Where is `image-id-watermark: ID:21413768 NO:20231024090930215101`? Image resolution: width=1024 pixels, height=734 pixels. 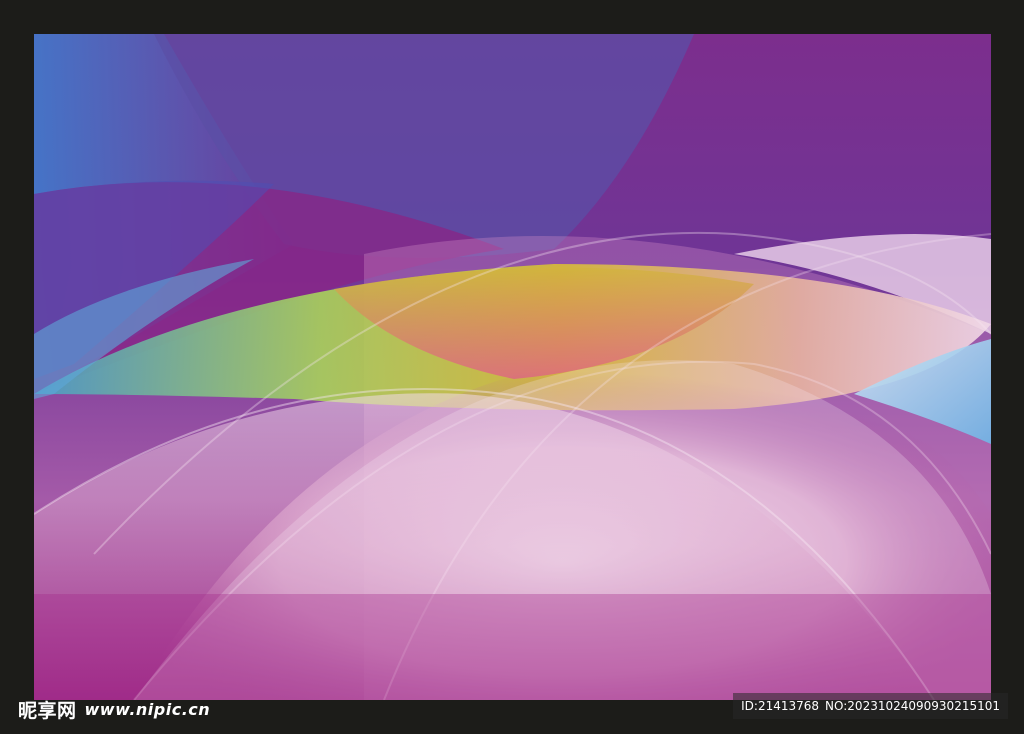
image-id-watermark: ID:21413768 NO:20231024090930215101 is located at coordinates (870, 706).